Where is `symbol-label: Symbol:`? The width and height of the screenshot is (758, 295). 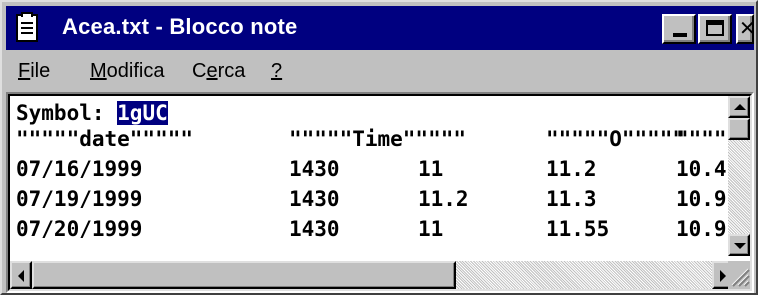
symbol-label: Symbol: is located at coordinates (67, 113).